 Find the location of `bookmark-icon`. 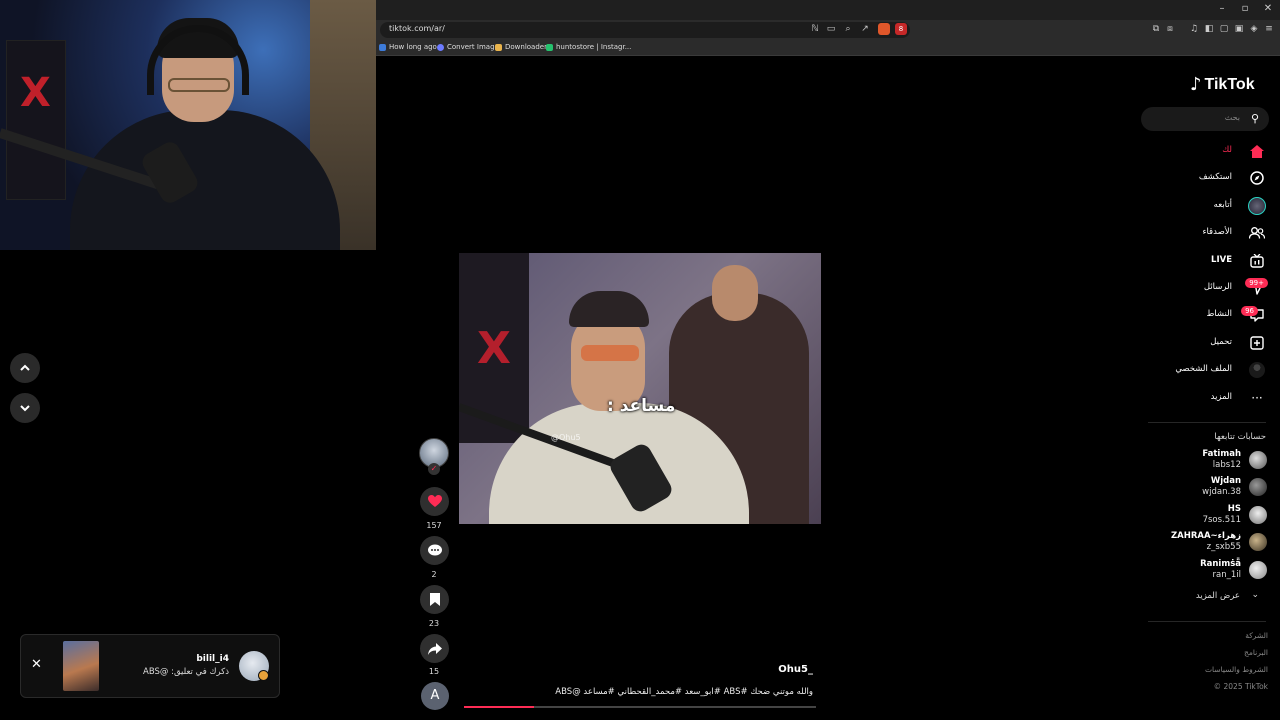

bookmark-icon is located at coordinates (434, 599).